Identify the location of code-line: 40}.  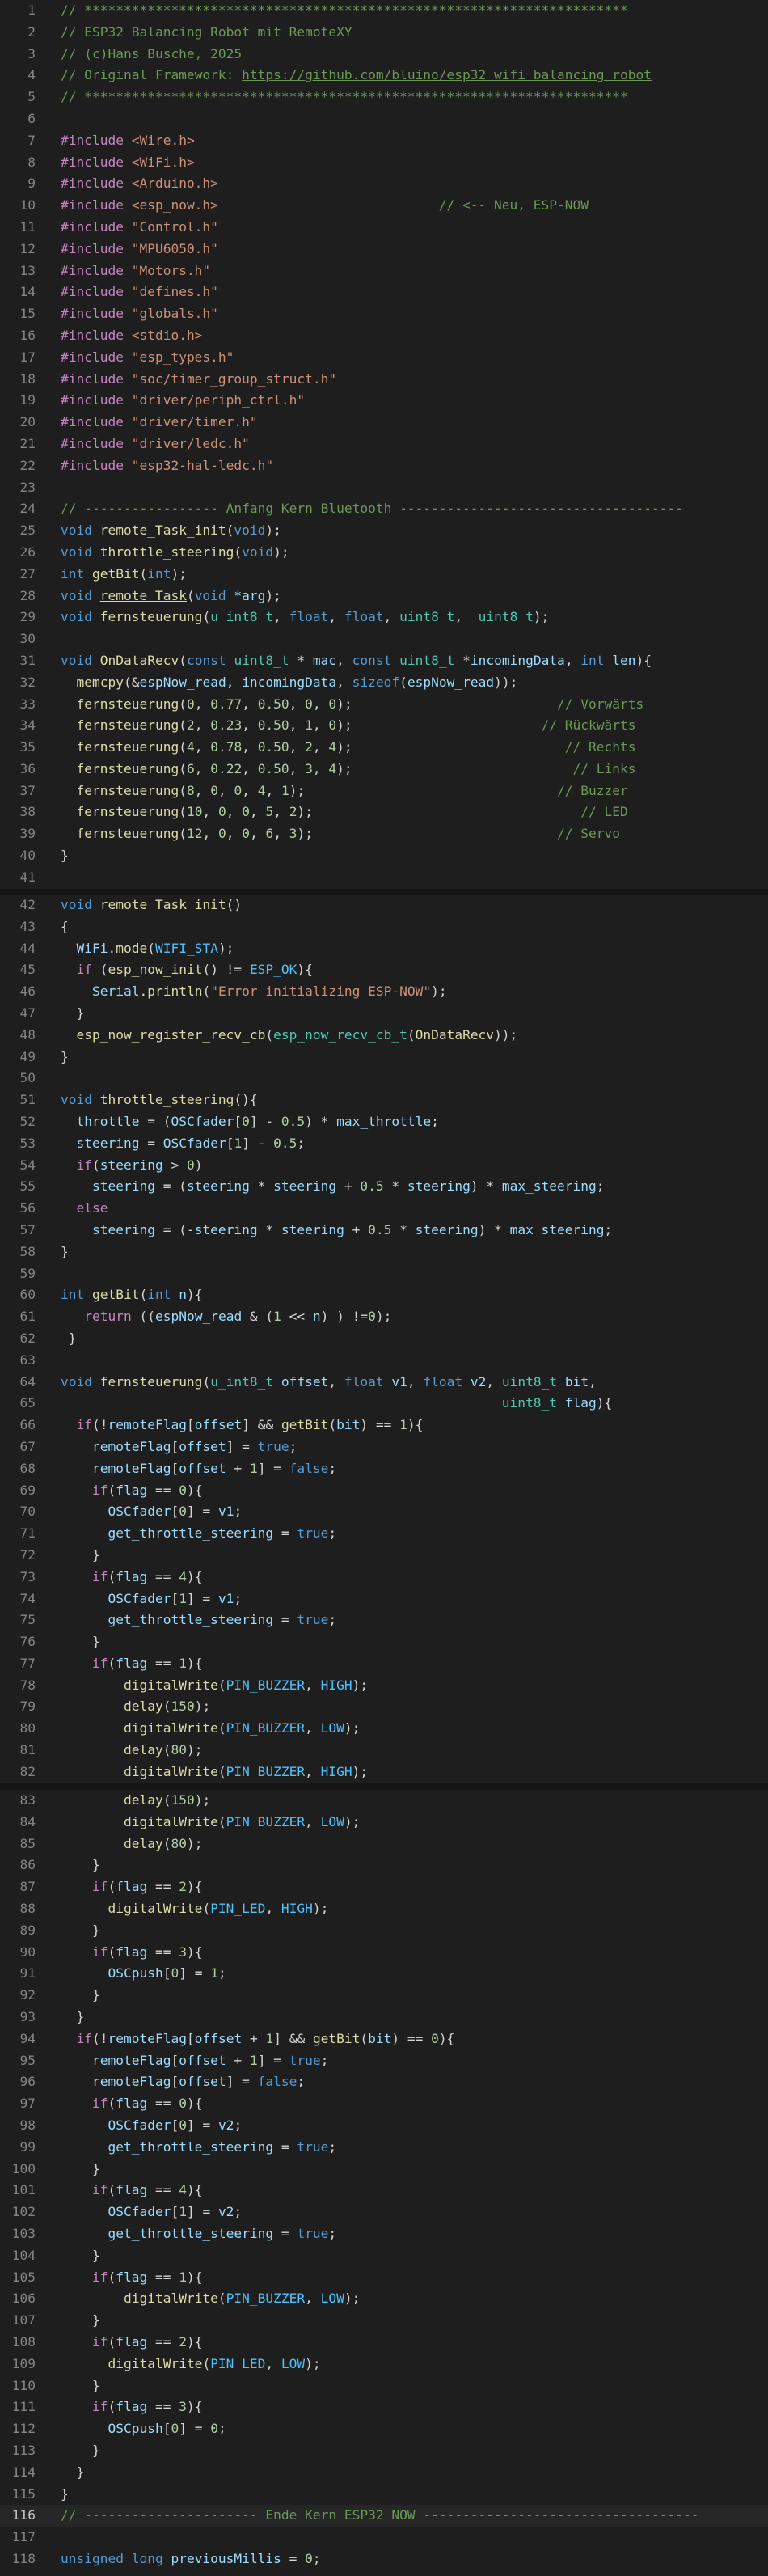
(384, 856).